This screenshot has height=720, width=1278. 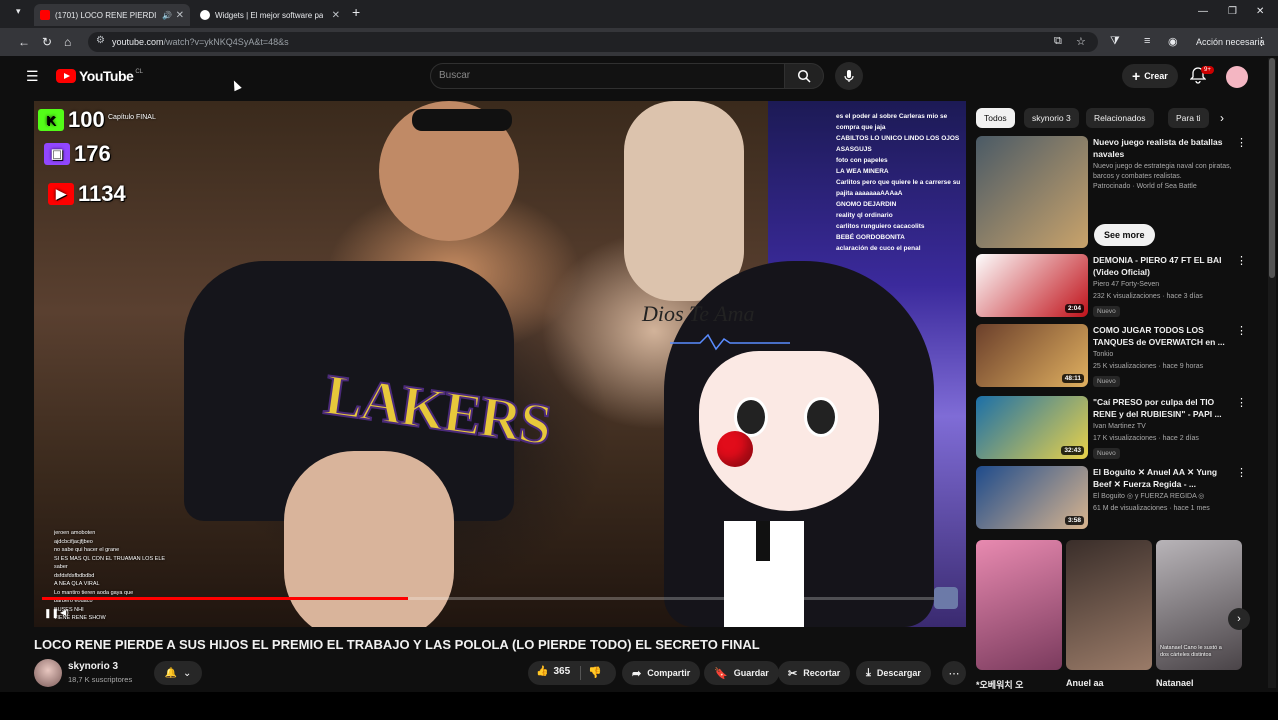 What do you see at coordinates (637, 673) in the screenshot?
I see `share-arrow-icon: ➦` at bounding box center [637, 673].